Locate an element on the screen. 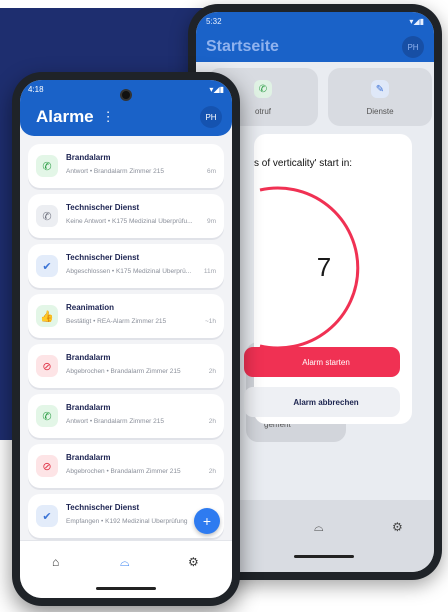 Image resolution: width=448 pixels, height=612 pixels. back-page-title: Startseite is located at coordinates (242, 46).